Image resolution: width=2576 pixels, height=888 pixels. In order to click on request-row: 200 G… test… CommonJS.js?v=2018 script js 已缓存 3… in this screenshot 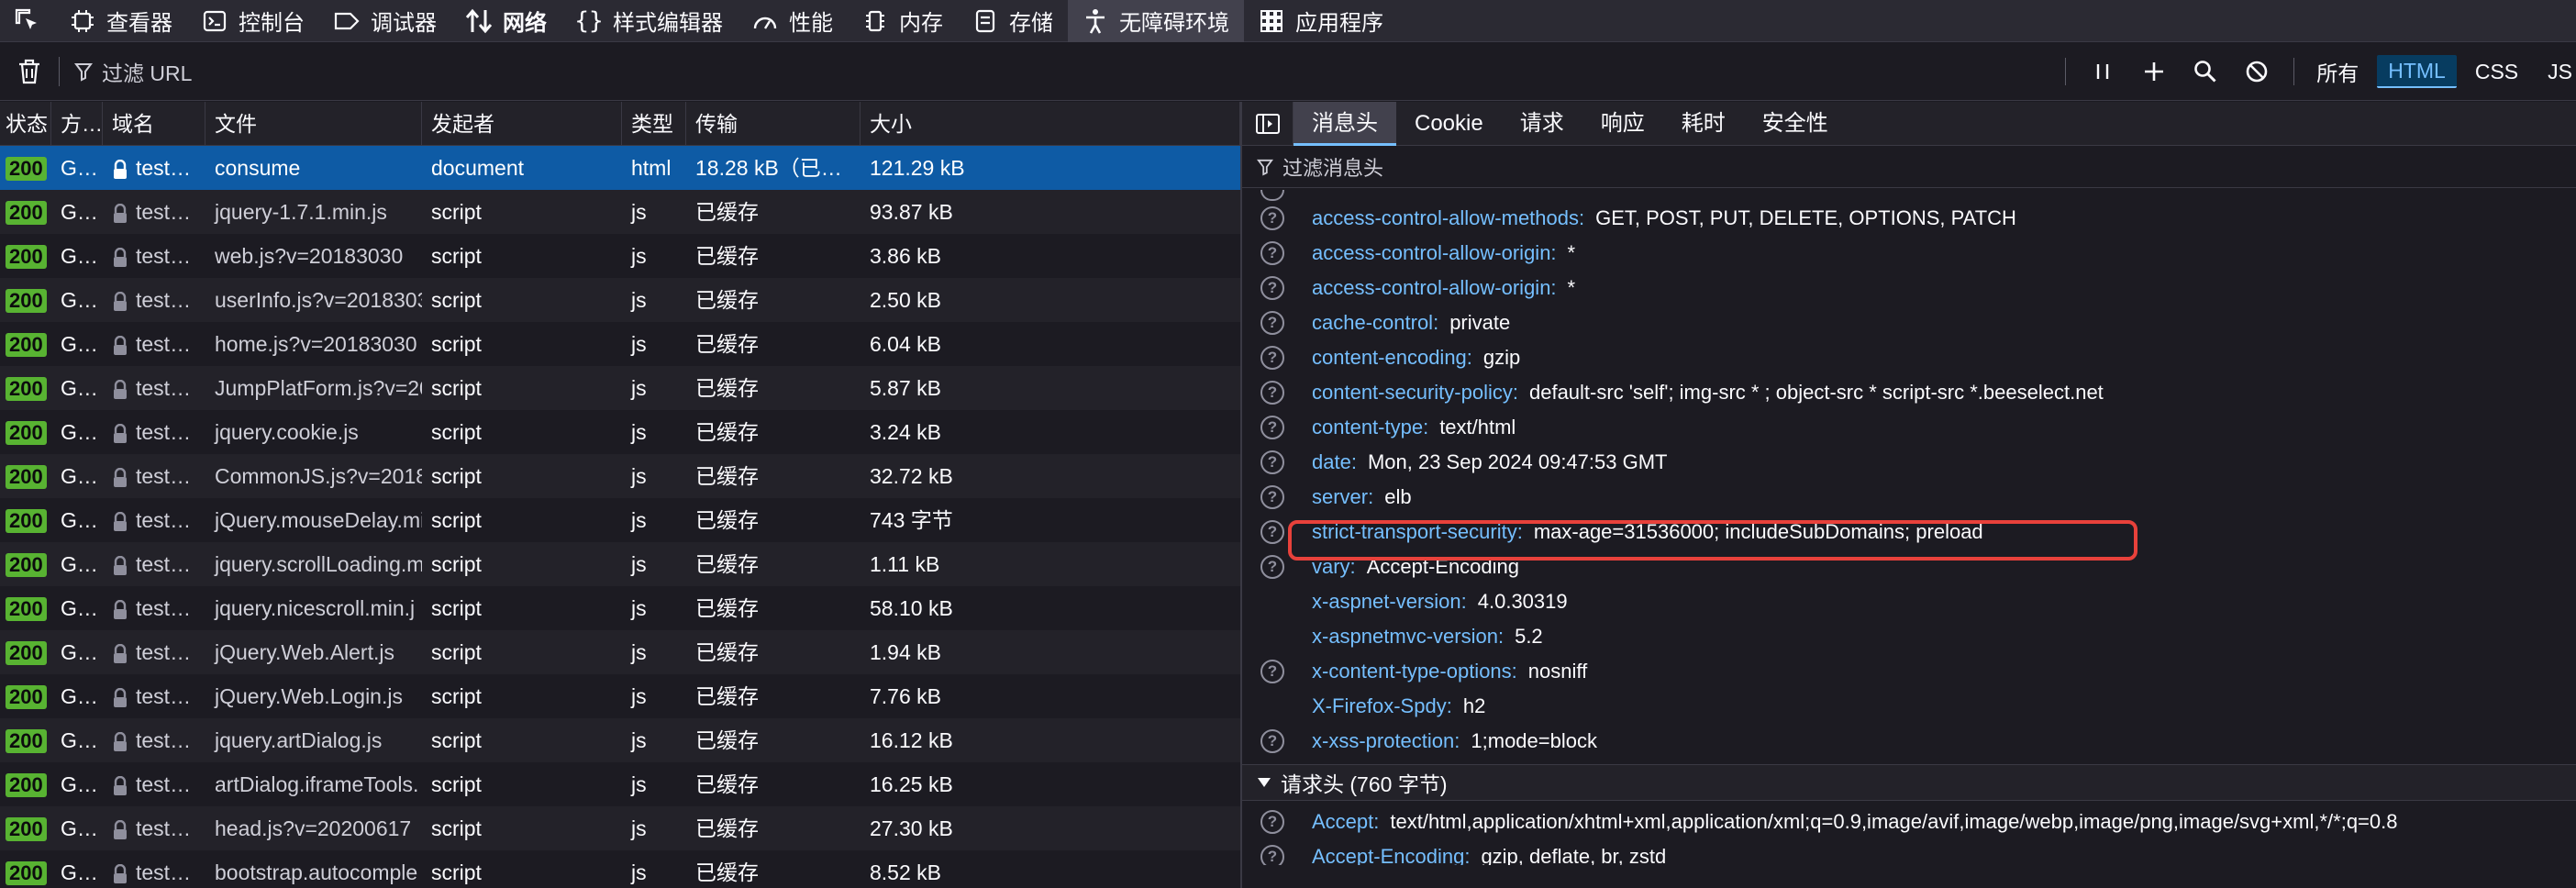, I will do `click(620, 476)`.